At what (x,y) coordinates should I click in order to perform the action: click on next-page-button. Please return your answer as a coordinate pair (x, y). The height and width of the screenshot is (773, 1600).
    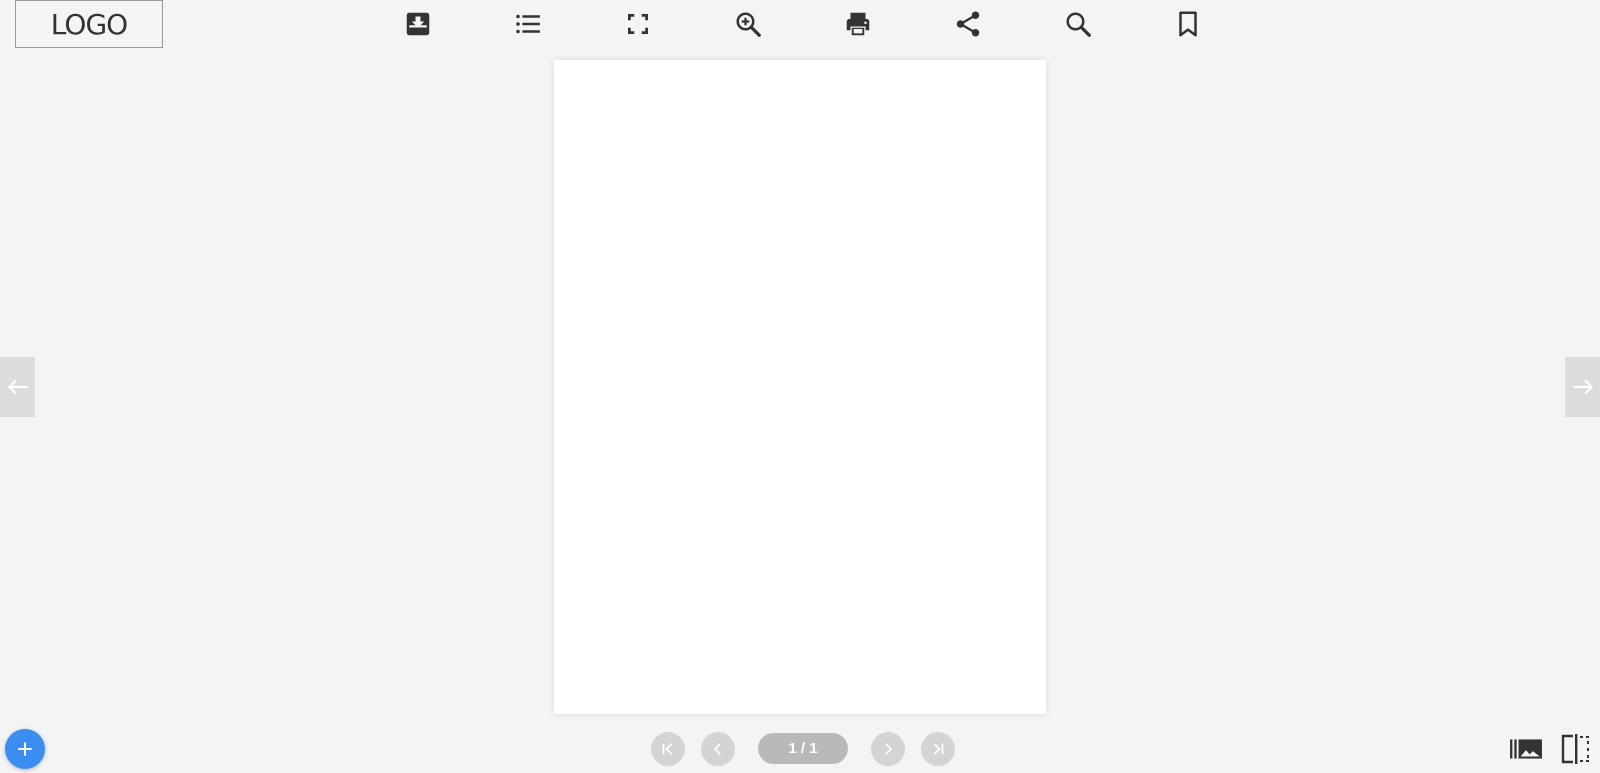
    Looking at the image, I should click on (888, 749).